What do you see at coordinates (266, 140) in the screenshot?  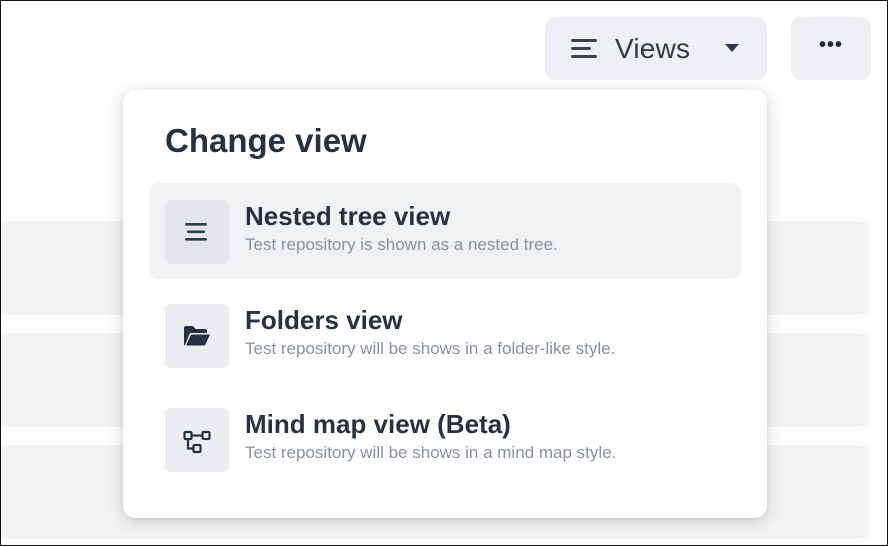 I see `dropdown-title: Change view` at bounding box center [266, 140].